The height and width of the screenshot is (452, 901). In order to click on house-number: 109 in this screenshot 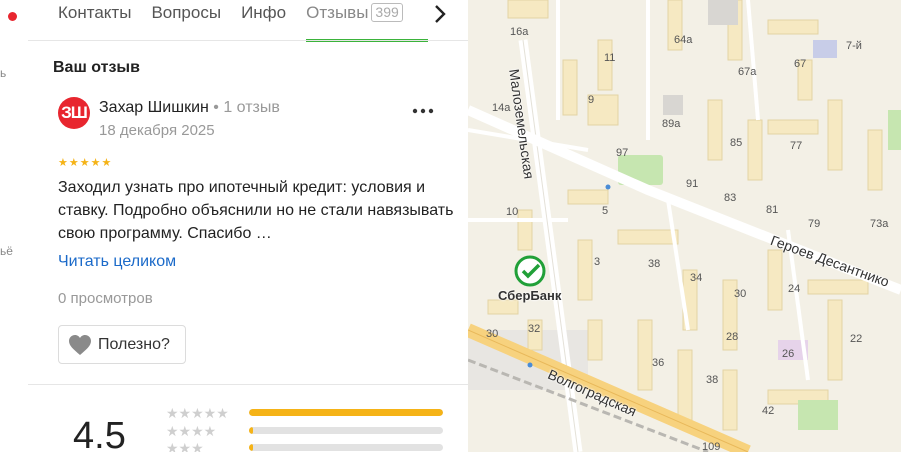, I will do `click(711, 446)`.